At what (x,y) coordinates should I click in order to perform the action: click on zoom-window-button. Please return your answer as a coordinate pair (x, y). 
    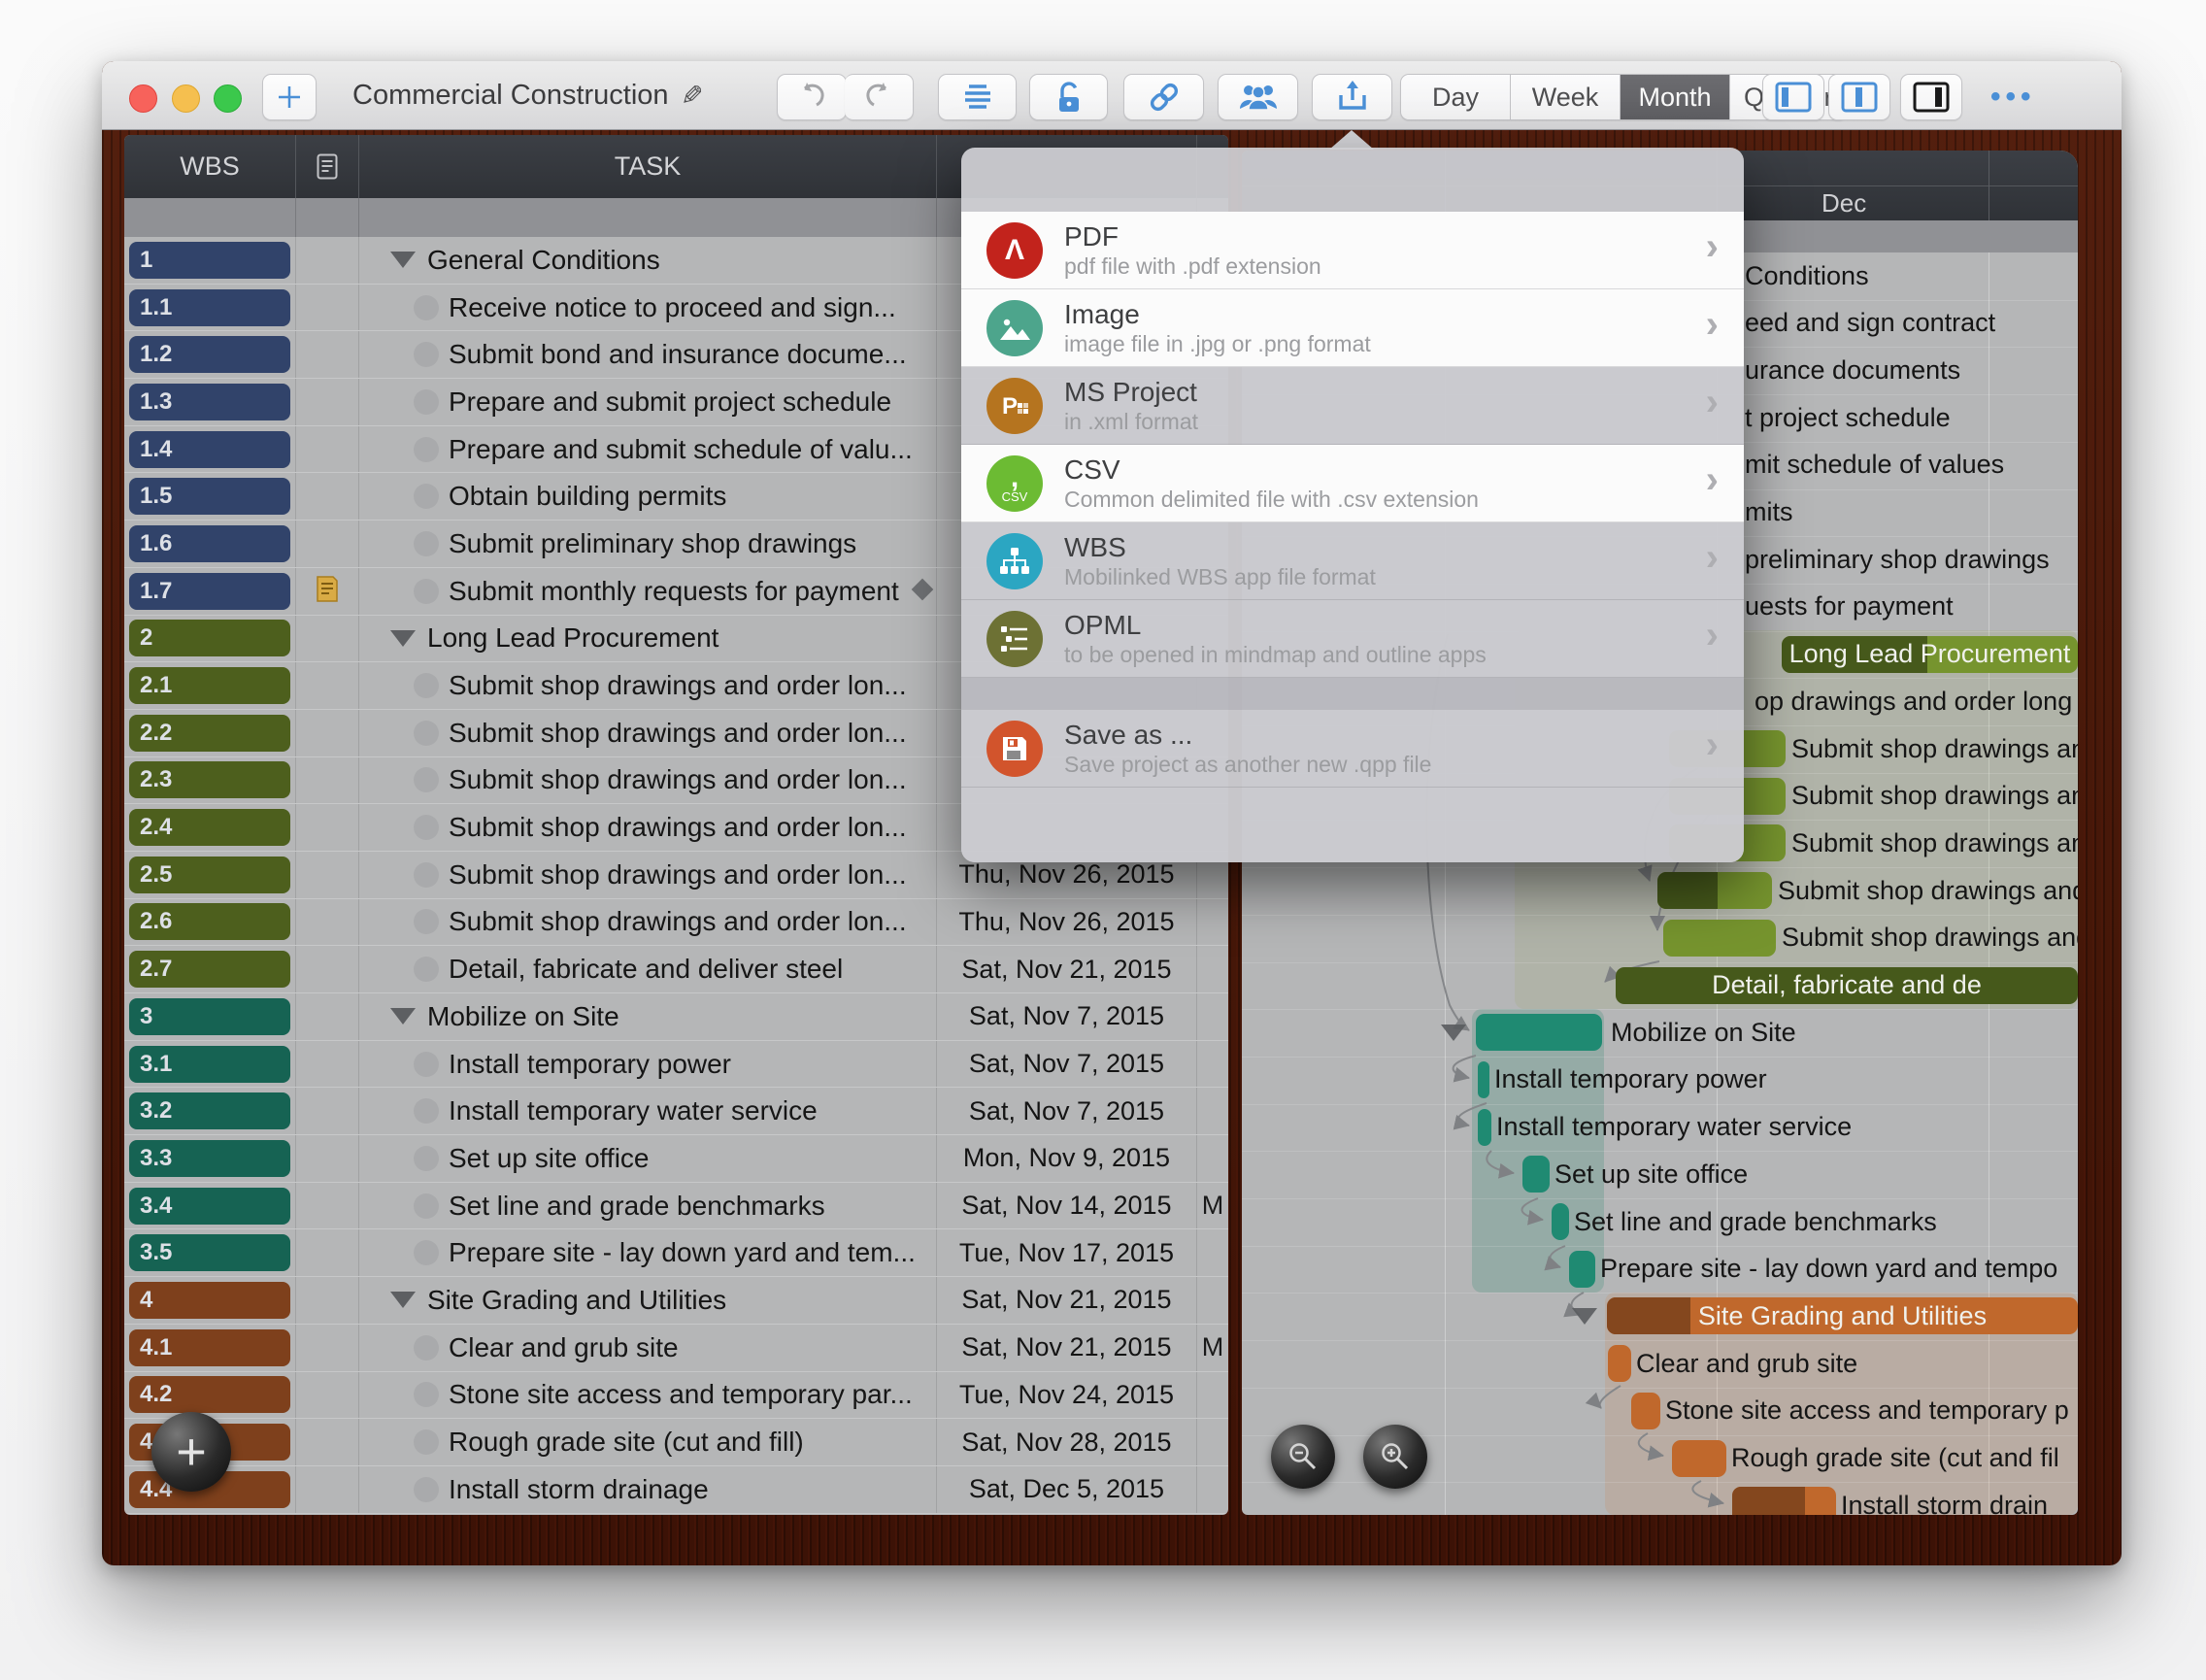
    Looking at the image, I should click on (228, 98).